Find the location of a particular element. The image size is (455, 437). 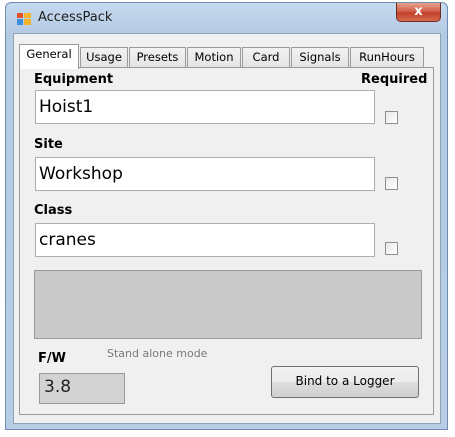

equipment-required-checkbox is located at coordinates (391, 117).